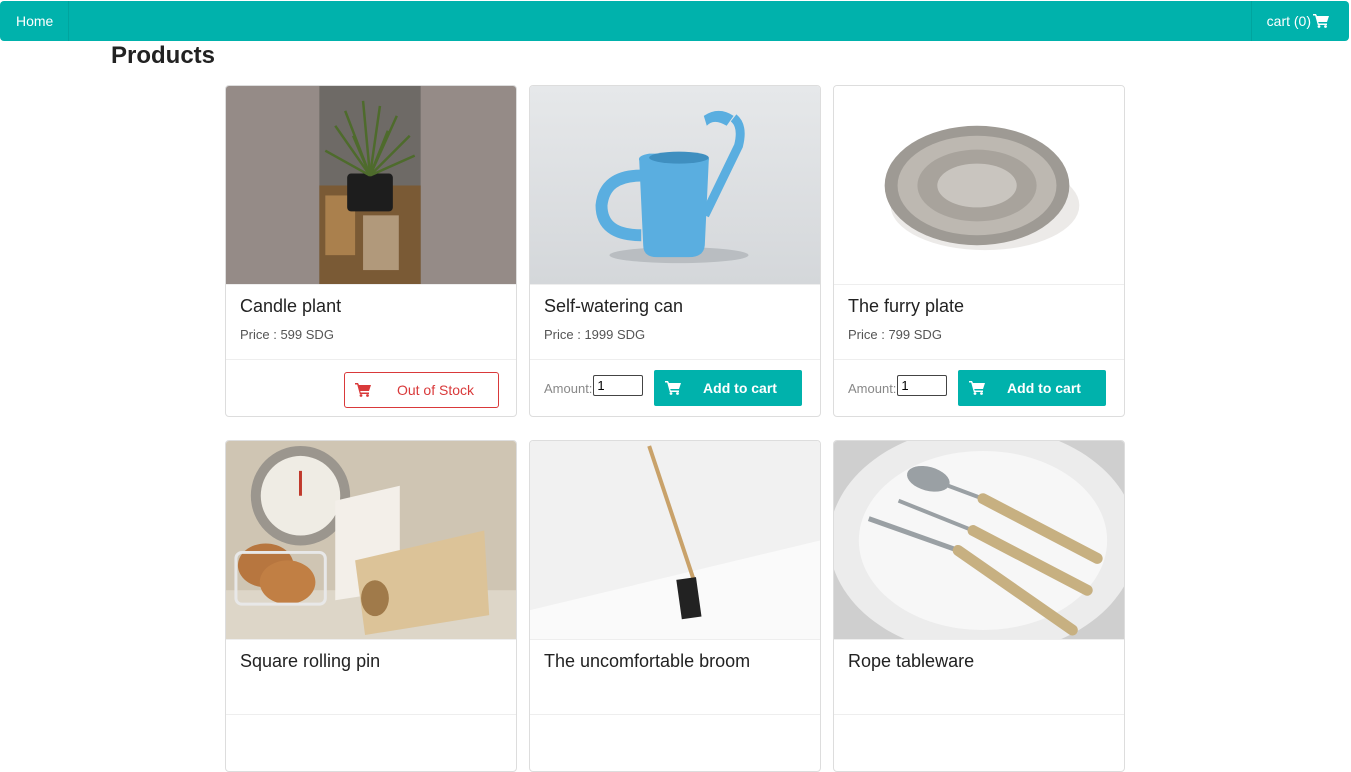 This screenshot has width=1351, height=772. What do you see at coordinates (911, 661) in the screenshot?
I see `product-title: Rope tableware` at bounding box center [911, 661].